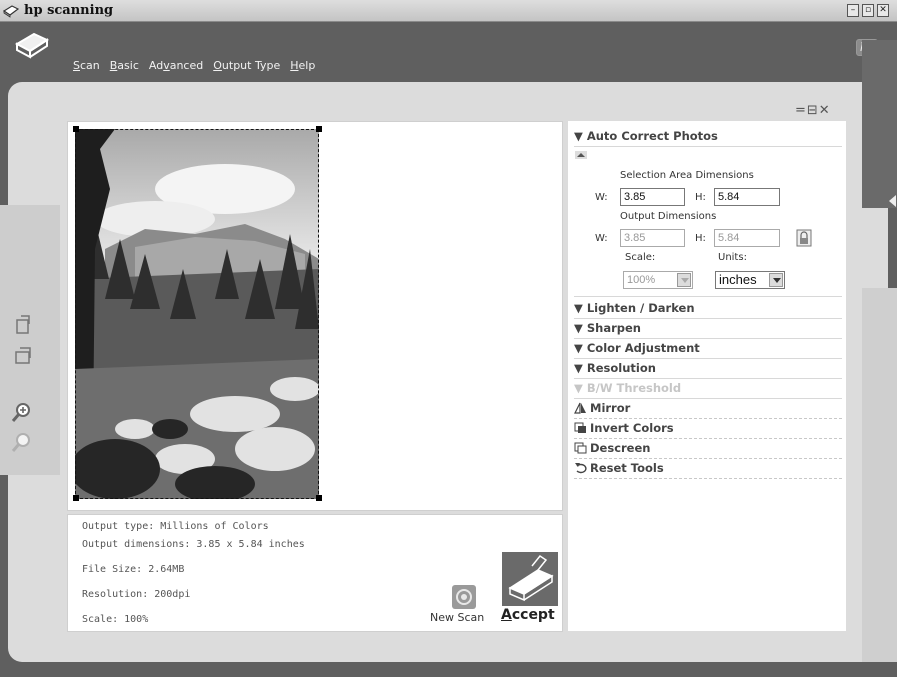  What do you see at coordinates (21, 443) in the screenshot?
I see `zoom-out-icon` at bounding box center [21, 443].